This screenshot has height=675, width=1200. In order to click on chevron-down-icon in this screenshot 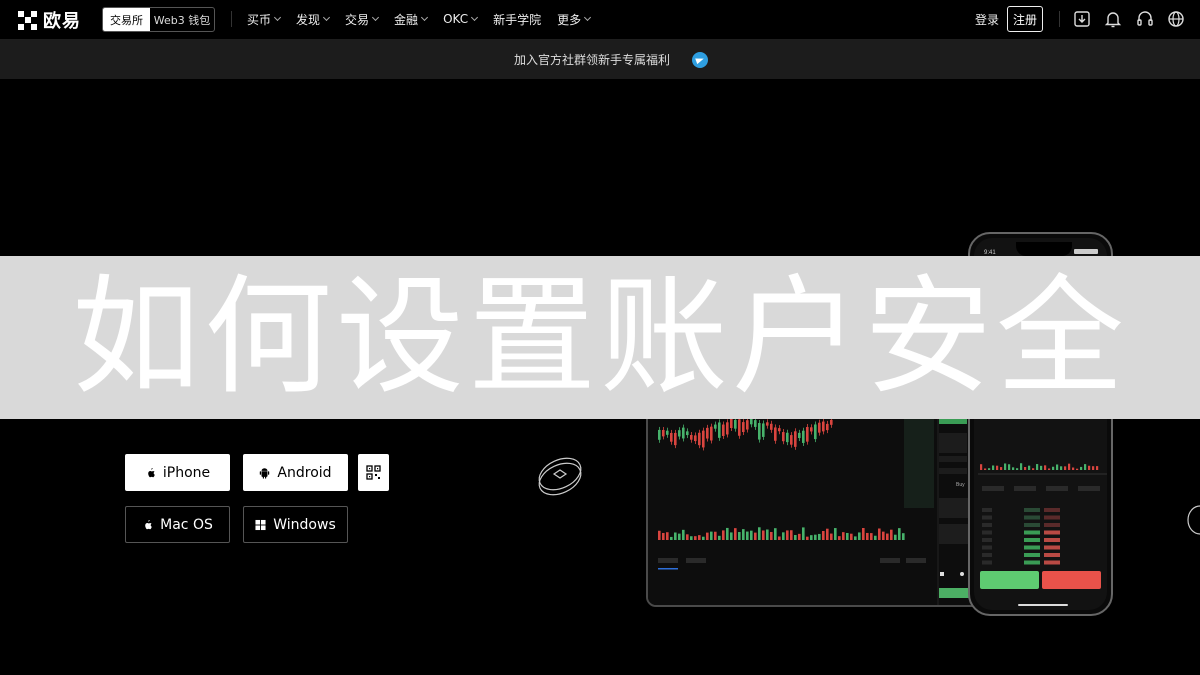, I will do `click(588, 17)`.